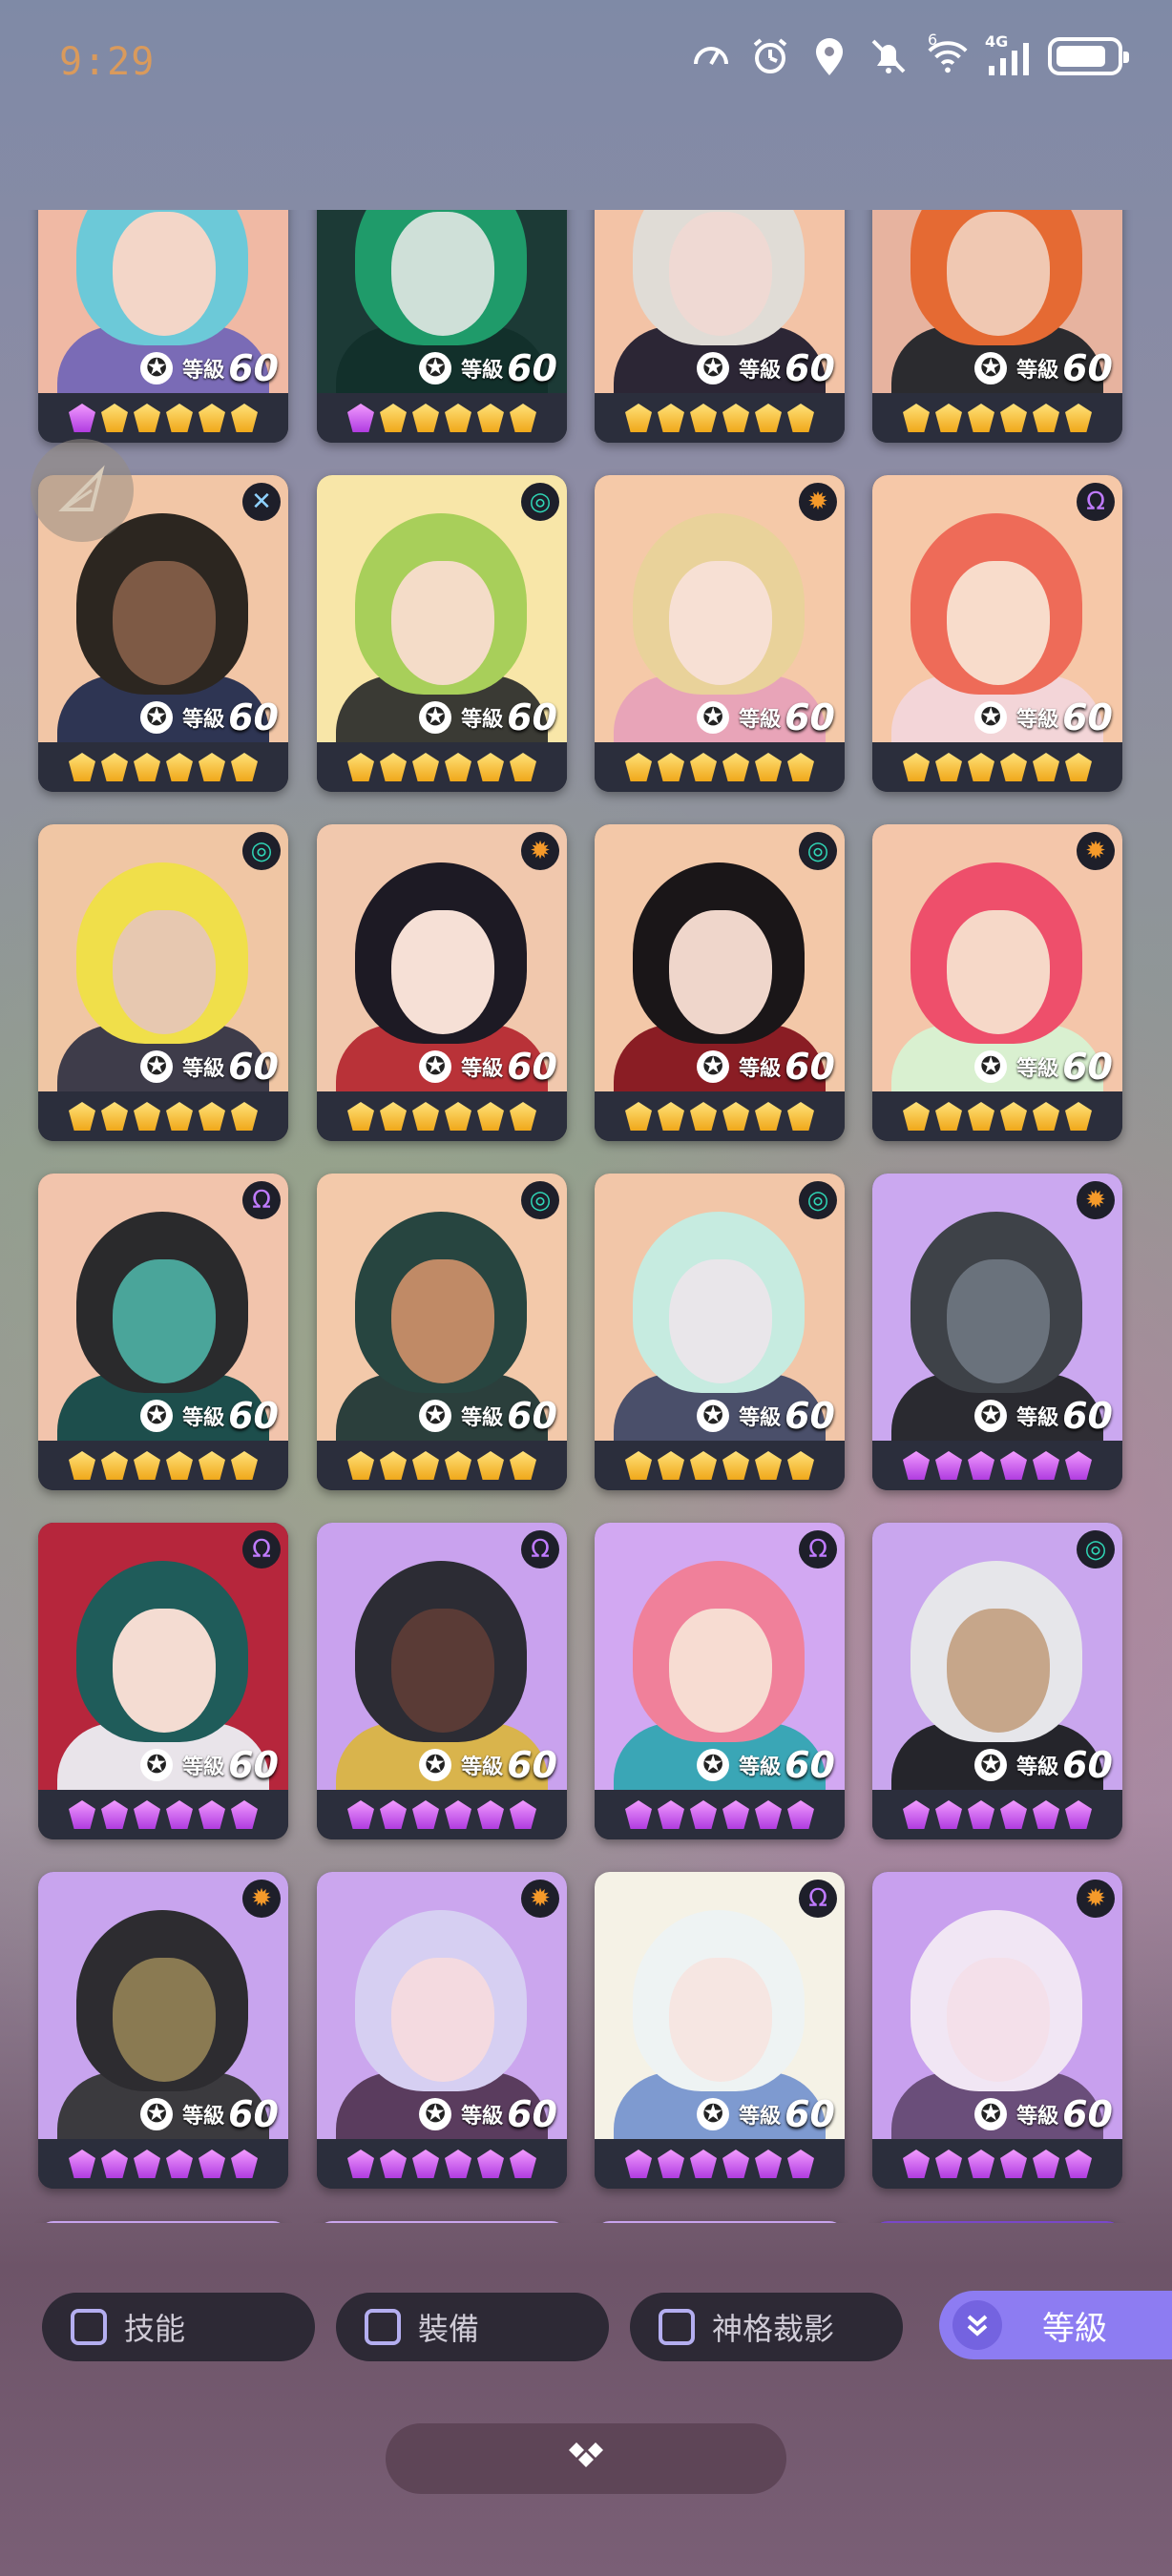 This screenshot has height=2576, width=1172. What do you see at coordinates (442, 368) in the screenshot?
I see `level-row: ✪ 等級 60` at bounding box center [442, 368].